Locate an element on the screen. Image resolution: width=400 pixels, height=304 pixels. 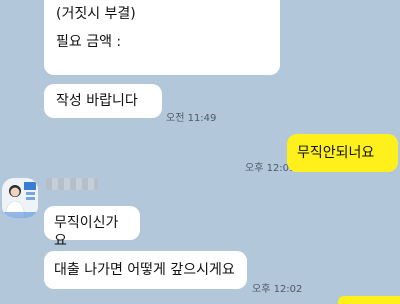
message-text-line: 필요 금액 : is located at coordinates (89, 42).